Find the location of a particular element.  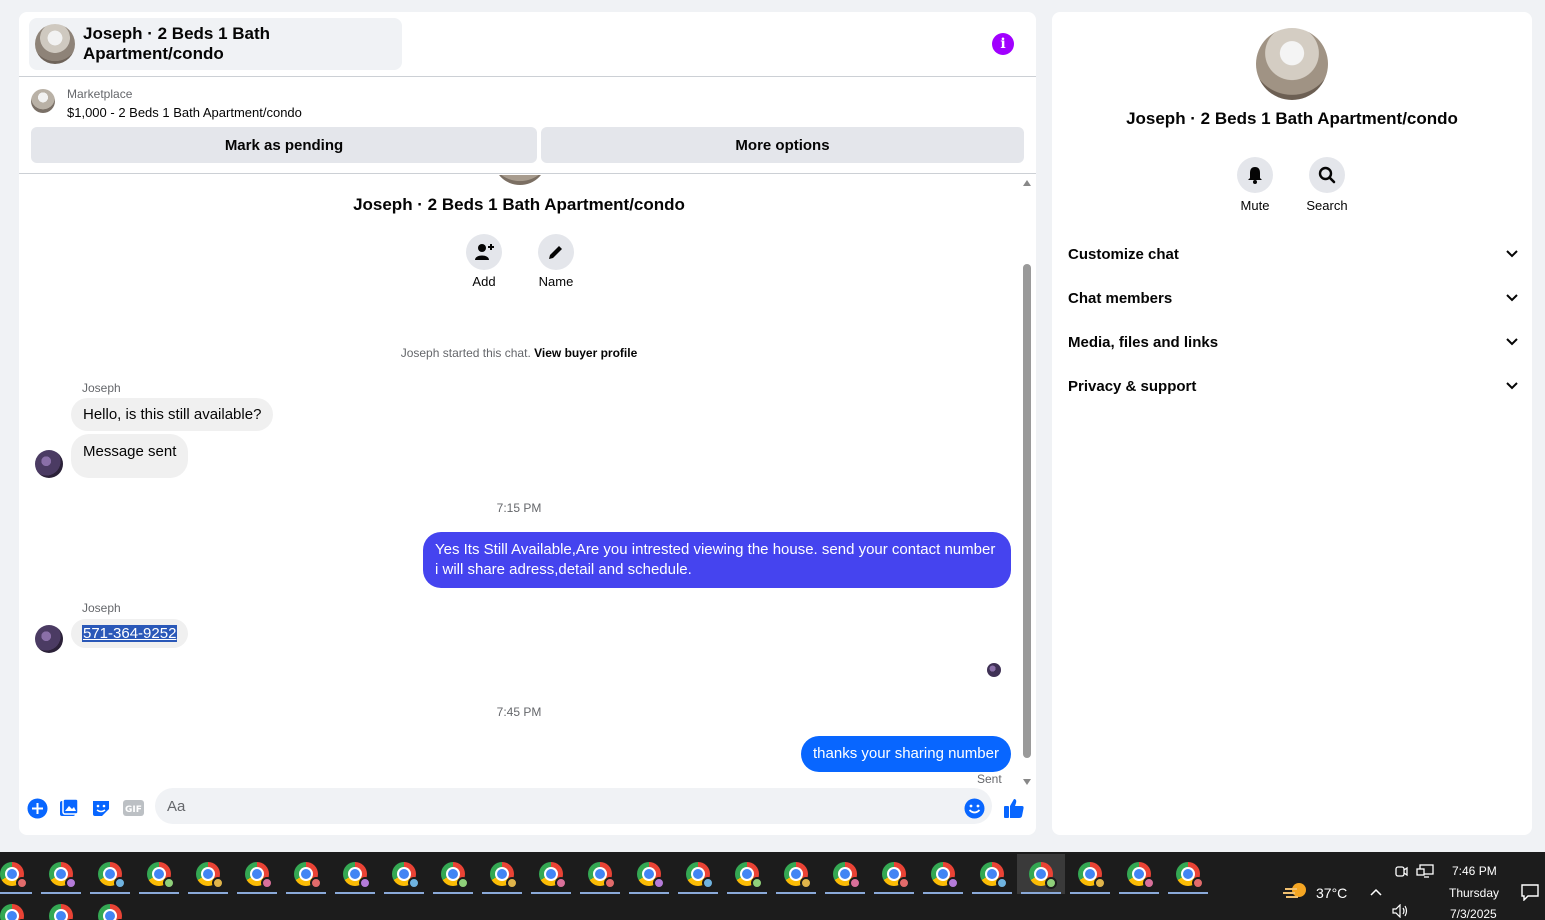

chat-members-section: Chat members is located at coordinates (1293, 298).